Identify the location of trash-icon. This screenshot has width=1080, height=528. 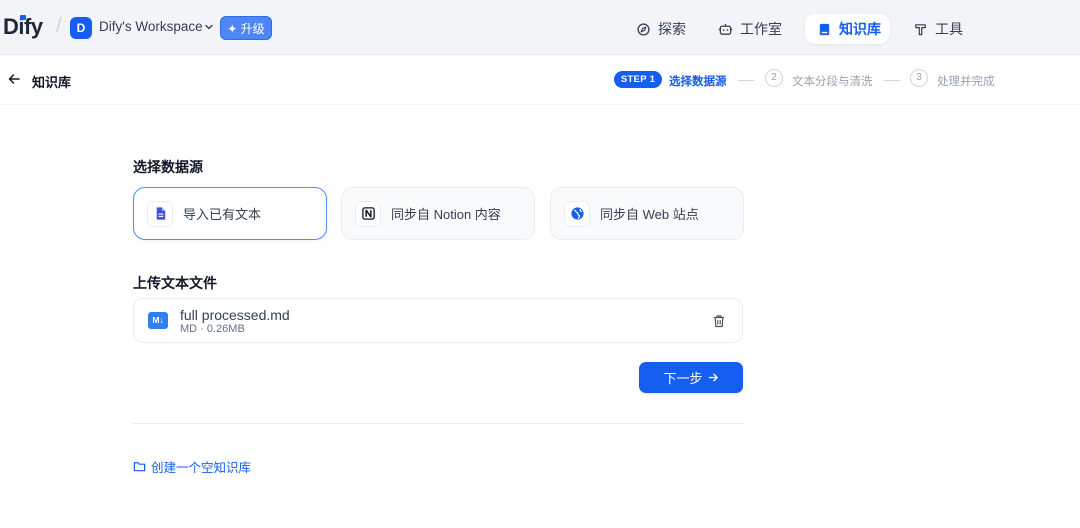
(719, 321).